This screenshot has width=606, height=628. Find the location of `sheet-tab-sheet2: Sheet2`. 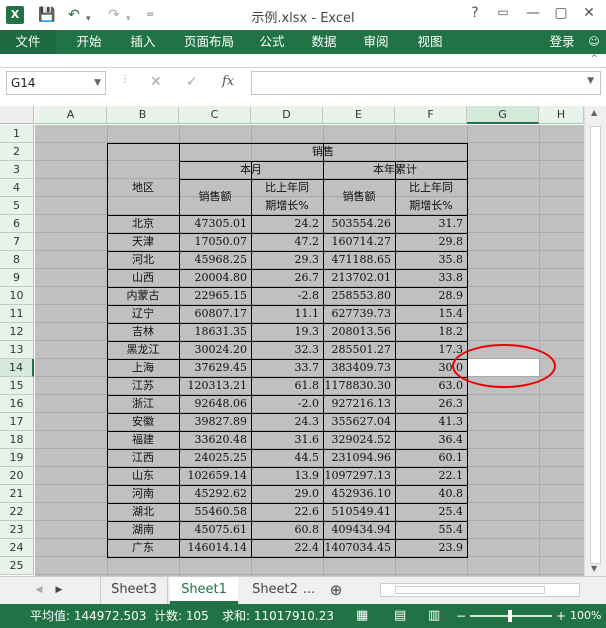

sheet-tab-sheet2: Sheet2 is located at coordinates (275, 590).